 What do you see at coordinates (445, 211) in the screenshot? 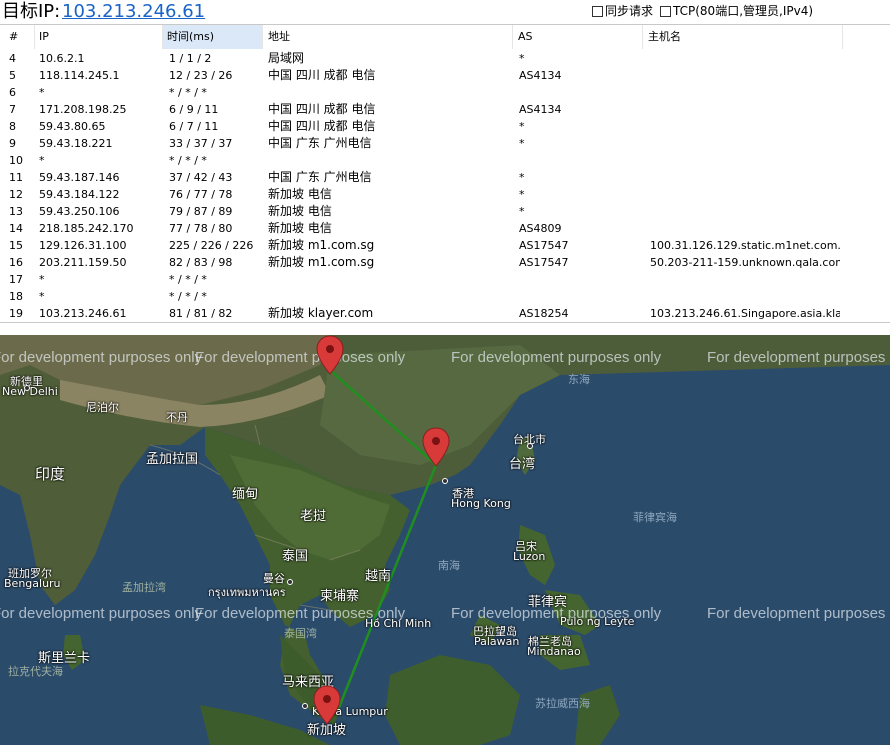
I see `table-row: 13 59.43.250.106 79 / 87 / 89 新加坡 电信 *` at bounding box center [445, 211].